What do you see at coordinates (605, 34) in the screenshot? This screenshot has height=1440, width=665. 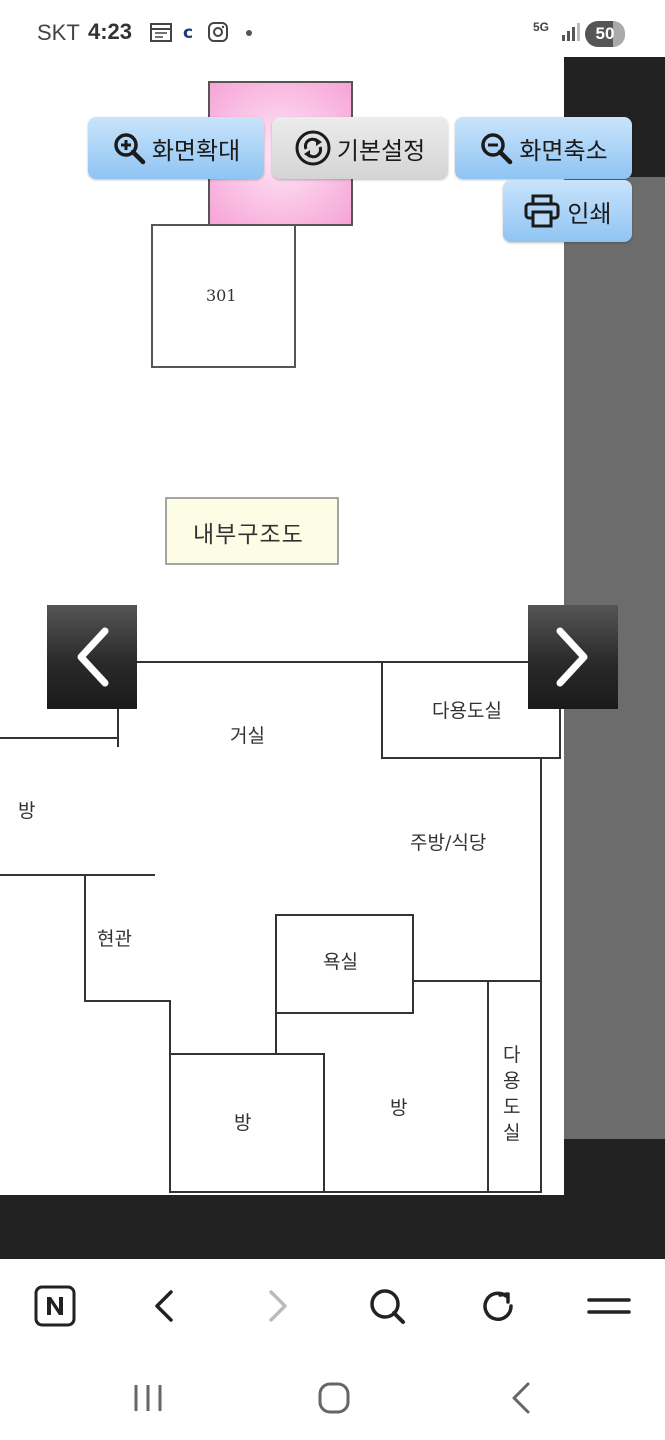 I see `battery-indicator: 50` at bounding box center [605, 34].